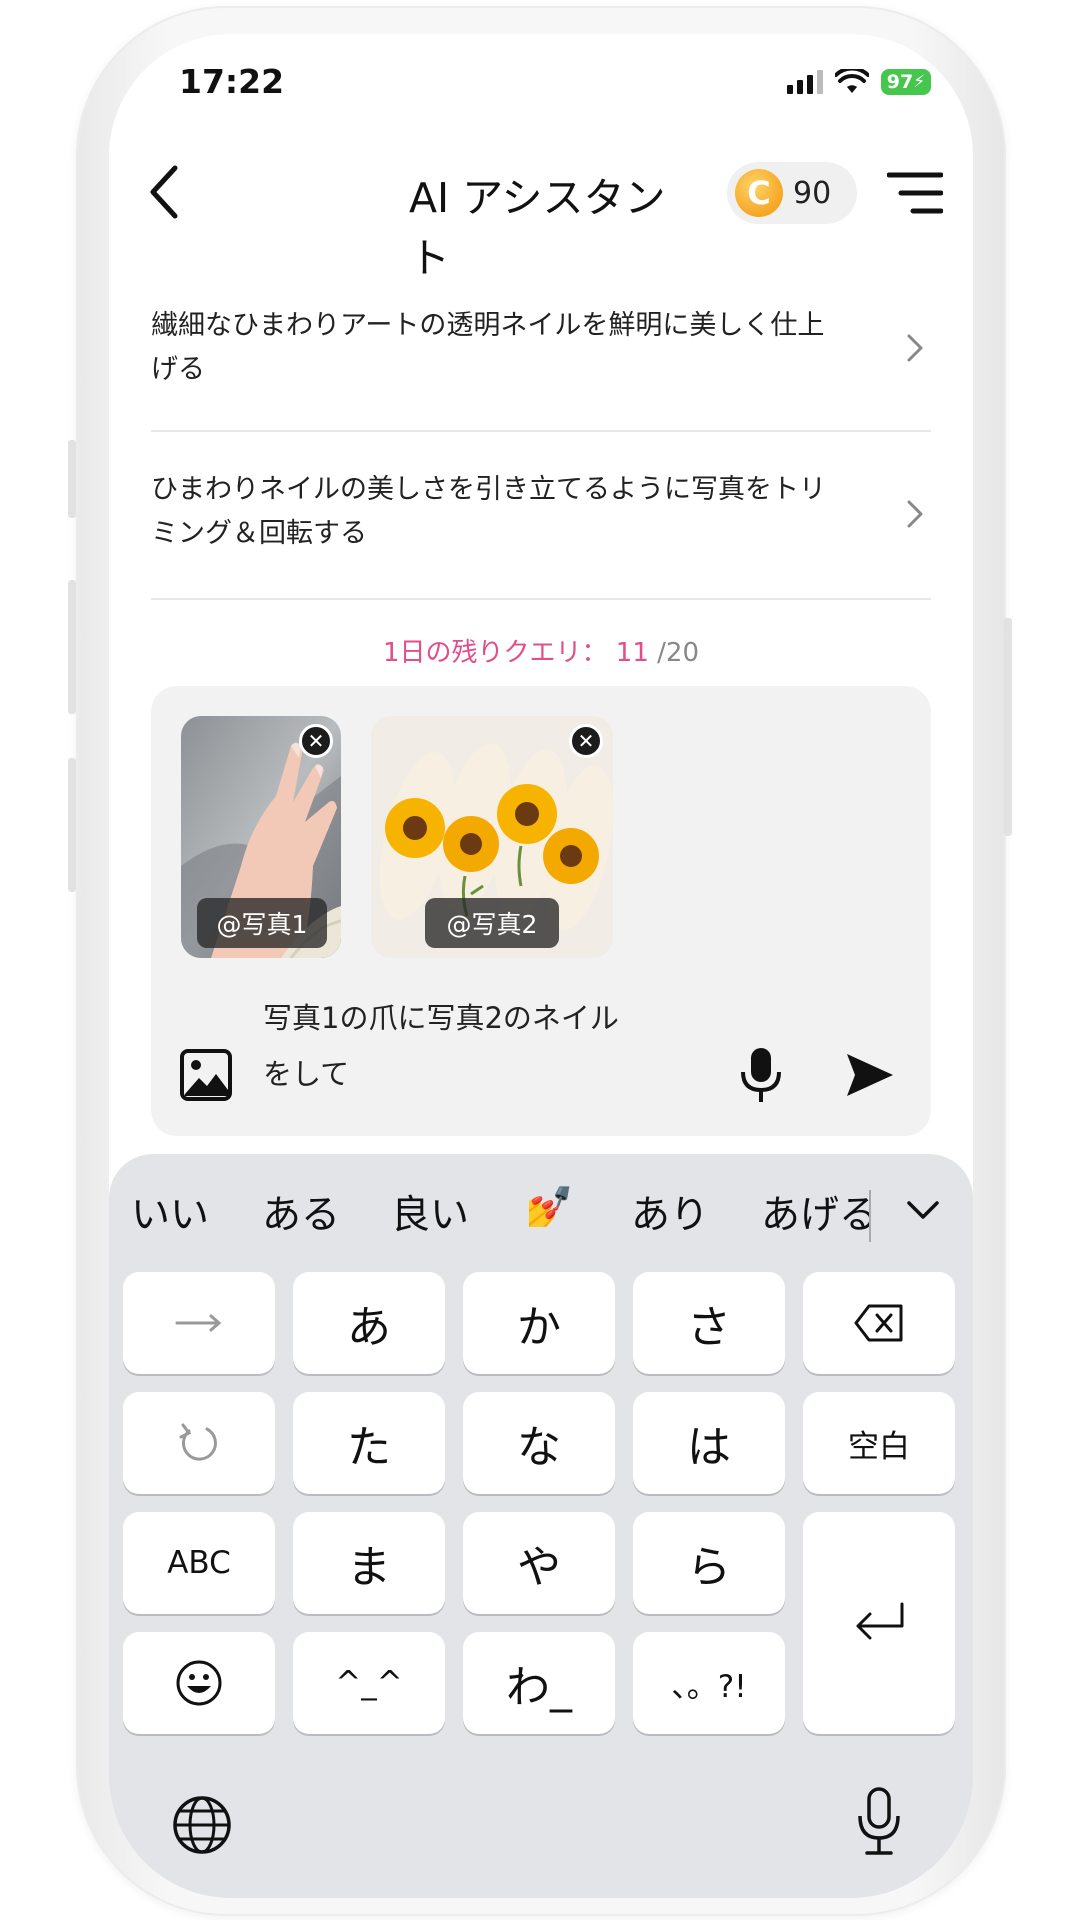 The width and height of the screenshot is (1080, 1920). Describe the element at coordinates (492, 837) in the screenshot. I see `attachment-photo-2: ✕ @写真2` at that location.